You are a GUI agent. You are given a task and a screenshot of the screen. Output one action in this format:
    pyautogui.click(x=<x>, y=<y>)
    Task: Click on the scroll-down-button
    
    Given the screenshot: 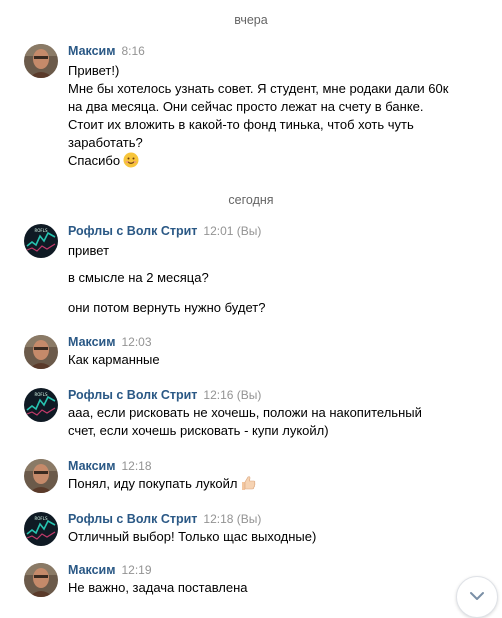 What is the action you would take?
    pyautogui.click(x=477, y=597)
    